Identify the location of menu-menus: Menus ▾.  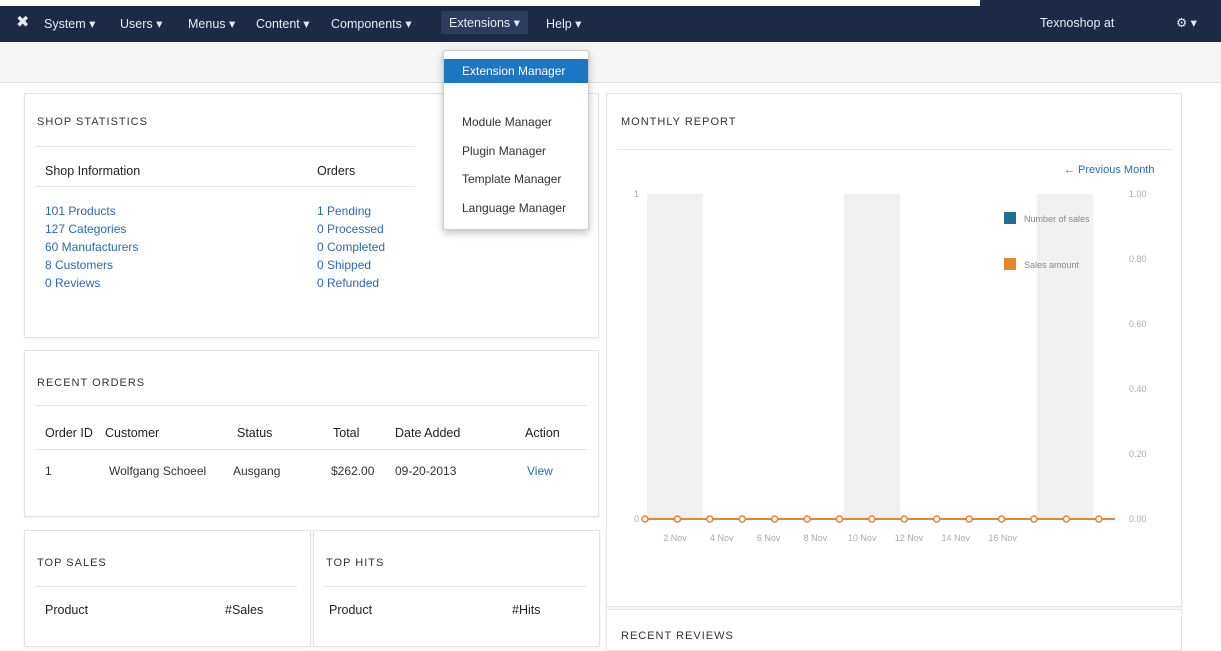
(211, 23).